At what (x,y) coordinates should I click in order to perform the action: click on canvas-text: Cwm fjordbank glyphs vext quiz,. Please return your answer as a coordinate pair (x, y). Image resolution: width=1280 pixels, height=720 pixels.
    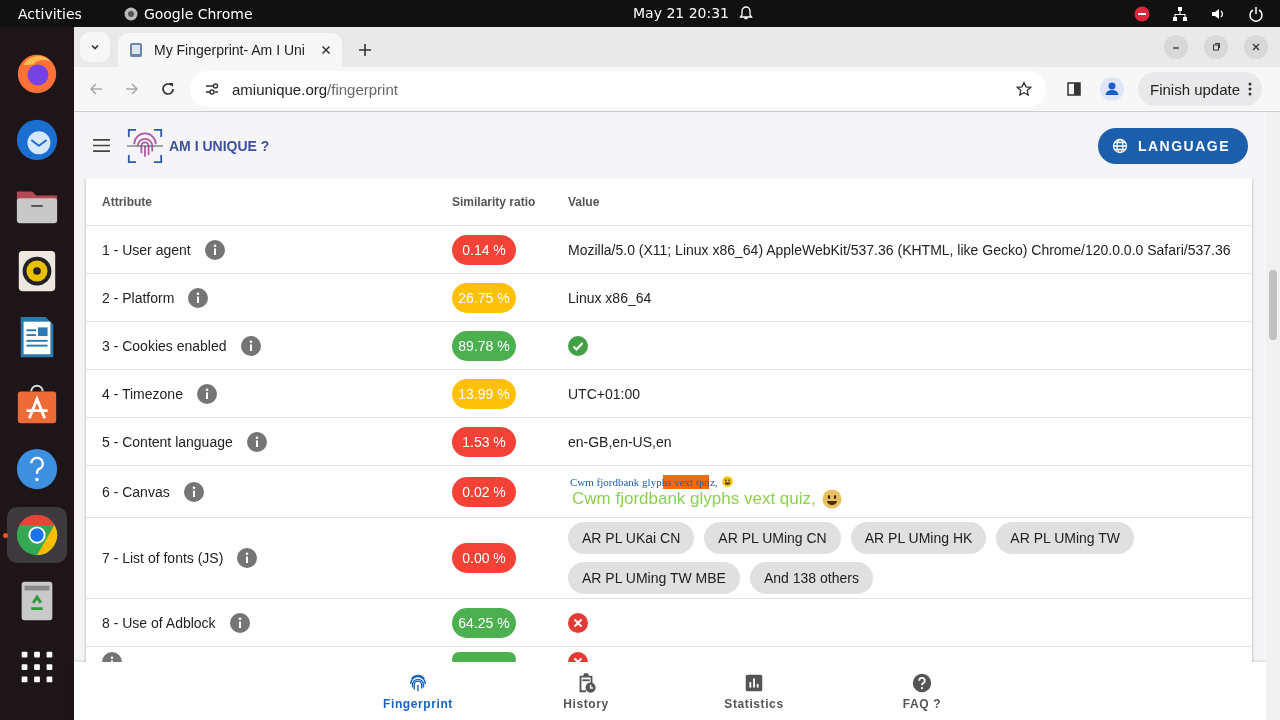
    Looking at the image, I should click on (694, 498).